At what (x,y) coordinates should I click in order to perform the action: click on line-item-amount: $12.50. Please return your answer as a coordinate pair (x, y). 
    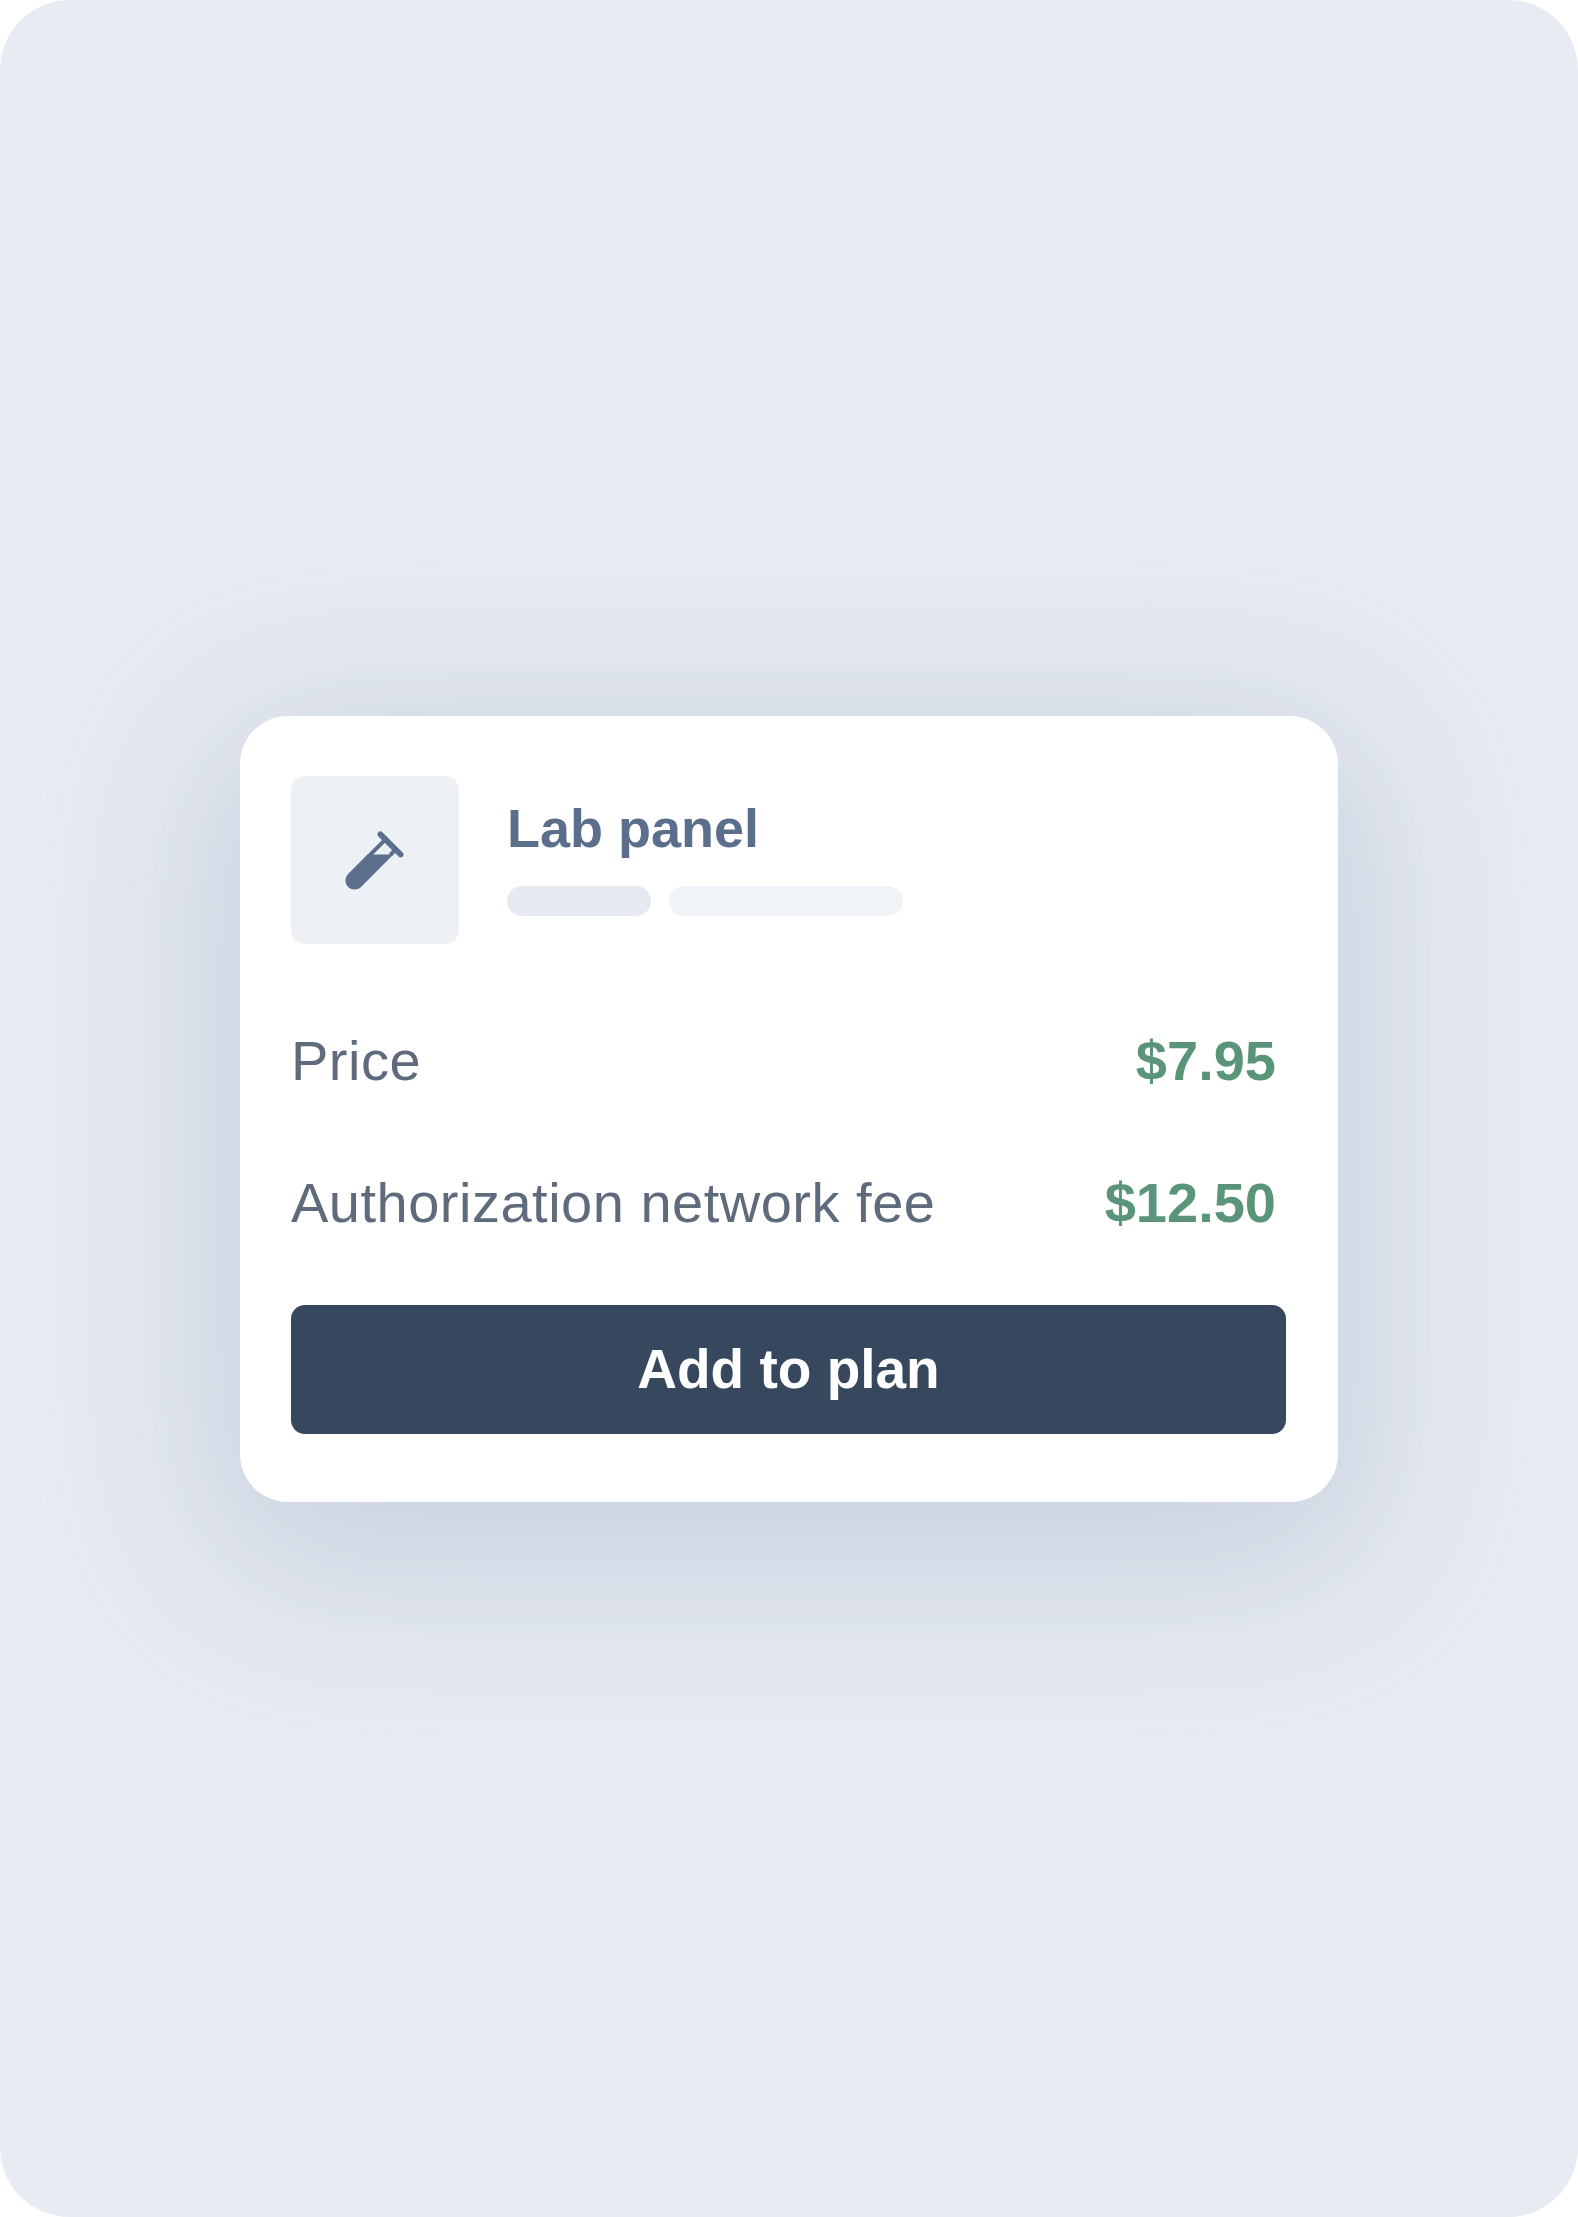
    Looking at the image, I should click on (1190, 1202).